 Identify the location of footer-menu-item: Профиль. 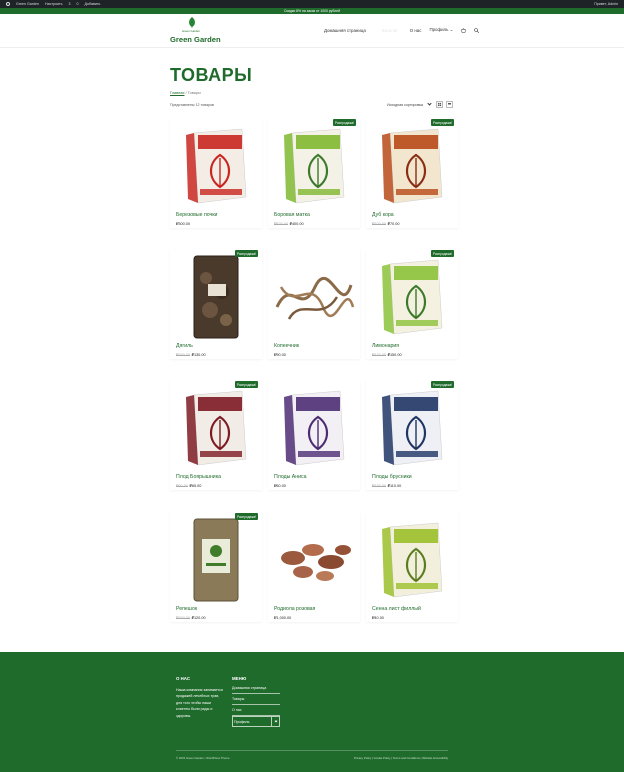
(242, 721).